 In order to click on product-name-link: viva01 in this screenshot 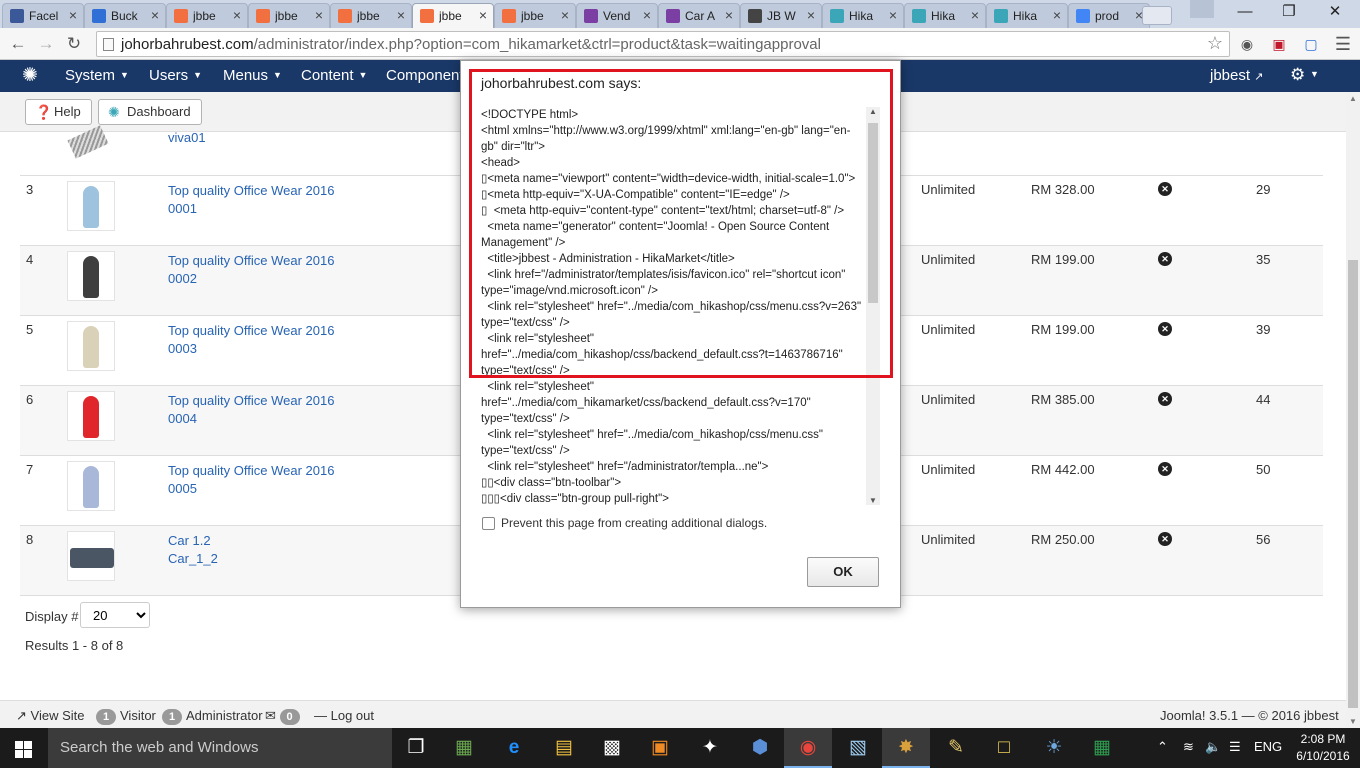, I will do `click(187, 137)`.